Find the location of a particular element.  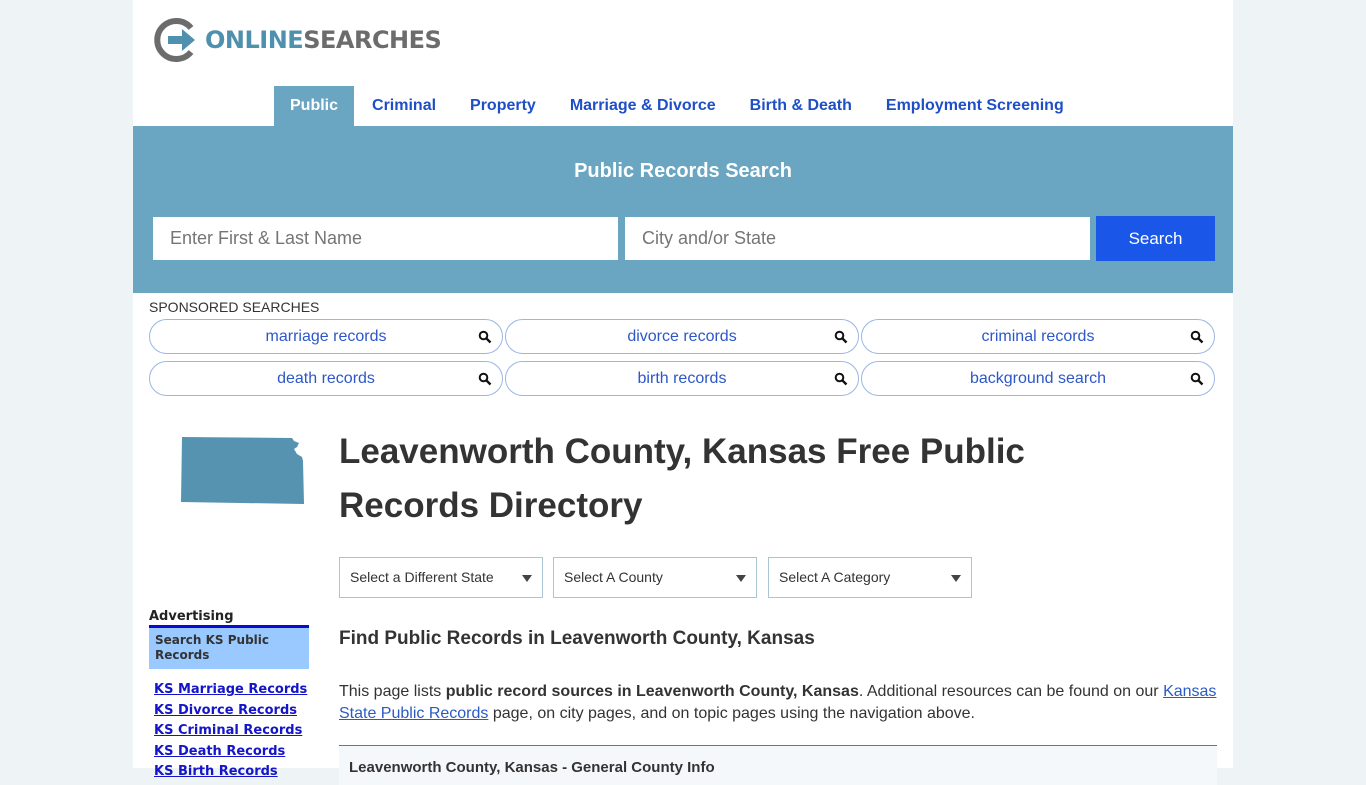

nav-marriage-divorce: Marriage & Divorce is located at coordinates (643, 106).